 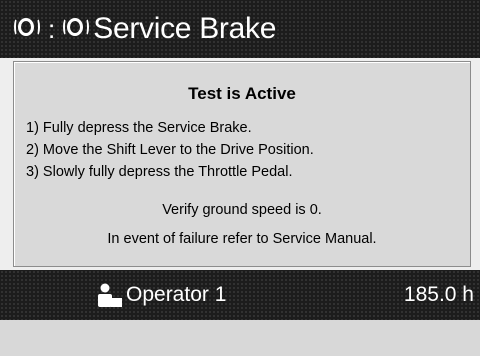 I want to click on page-title: Service Brake, so click(x=185, y=28).